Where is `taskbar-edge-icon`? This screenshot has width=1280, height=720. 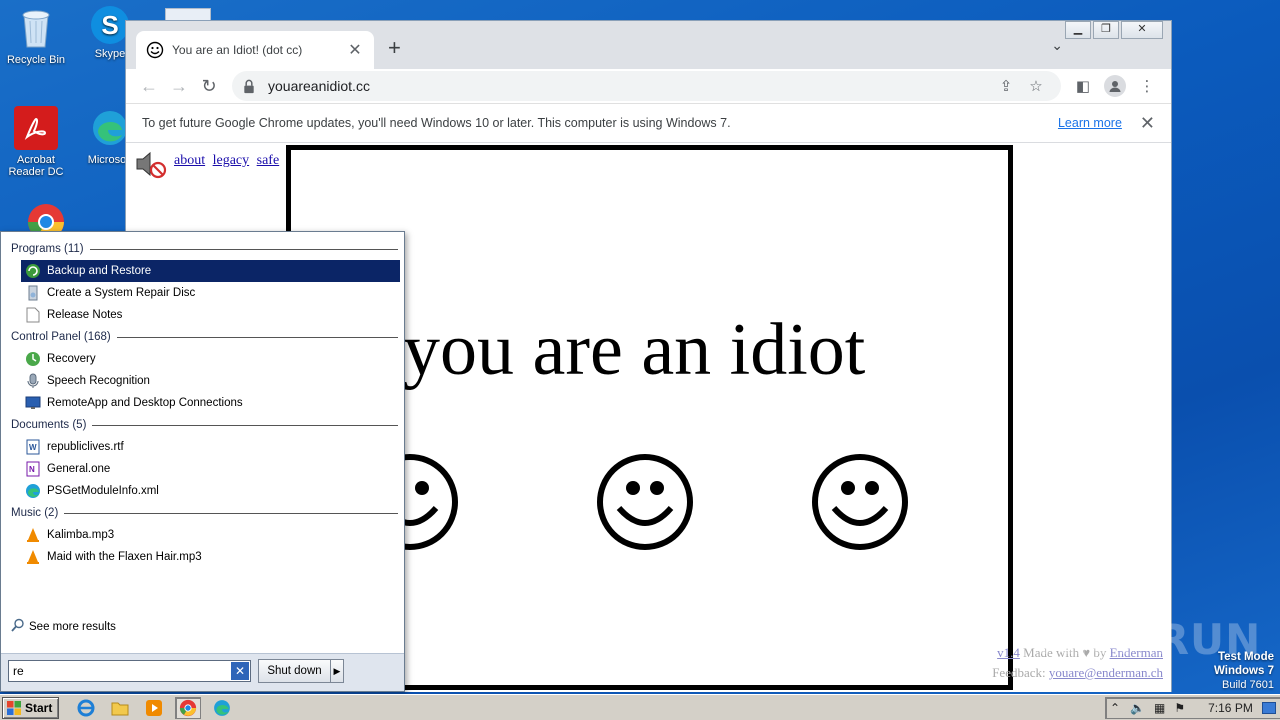 taskbar-edge-icon is located at coordinates (222, 708).